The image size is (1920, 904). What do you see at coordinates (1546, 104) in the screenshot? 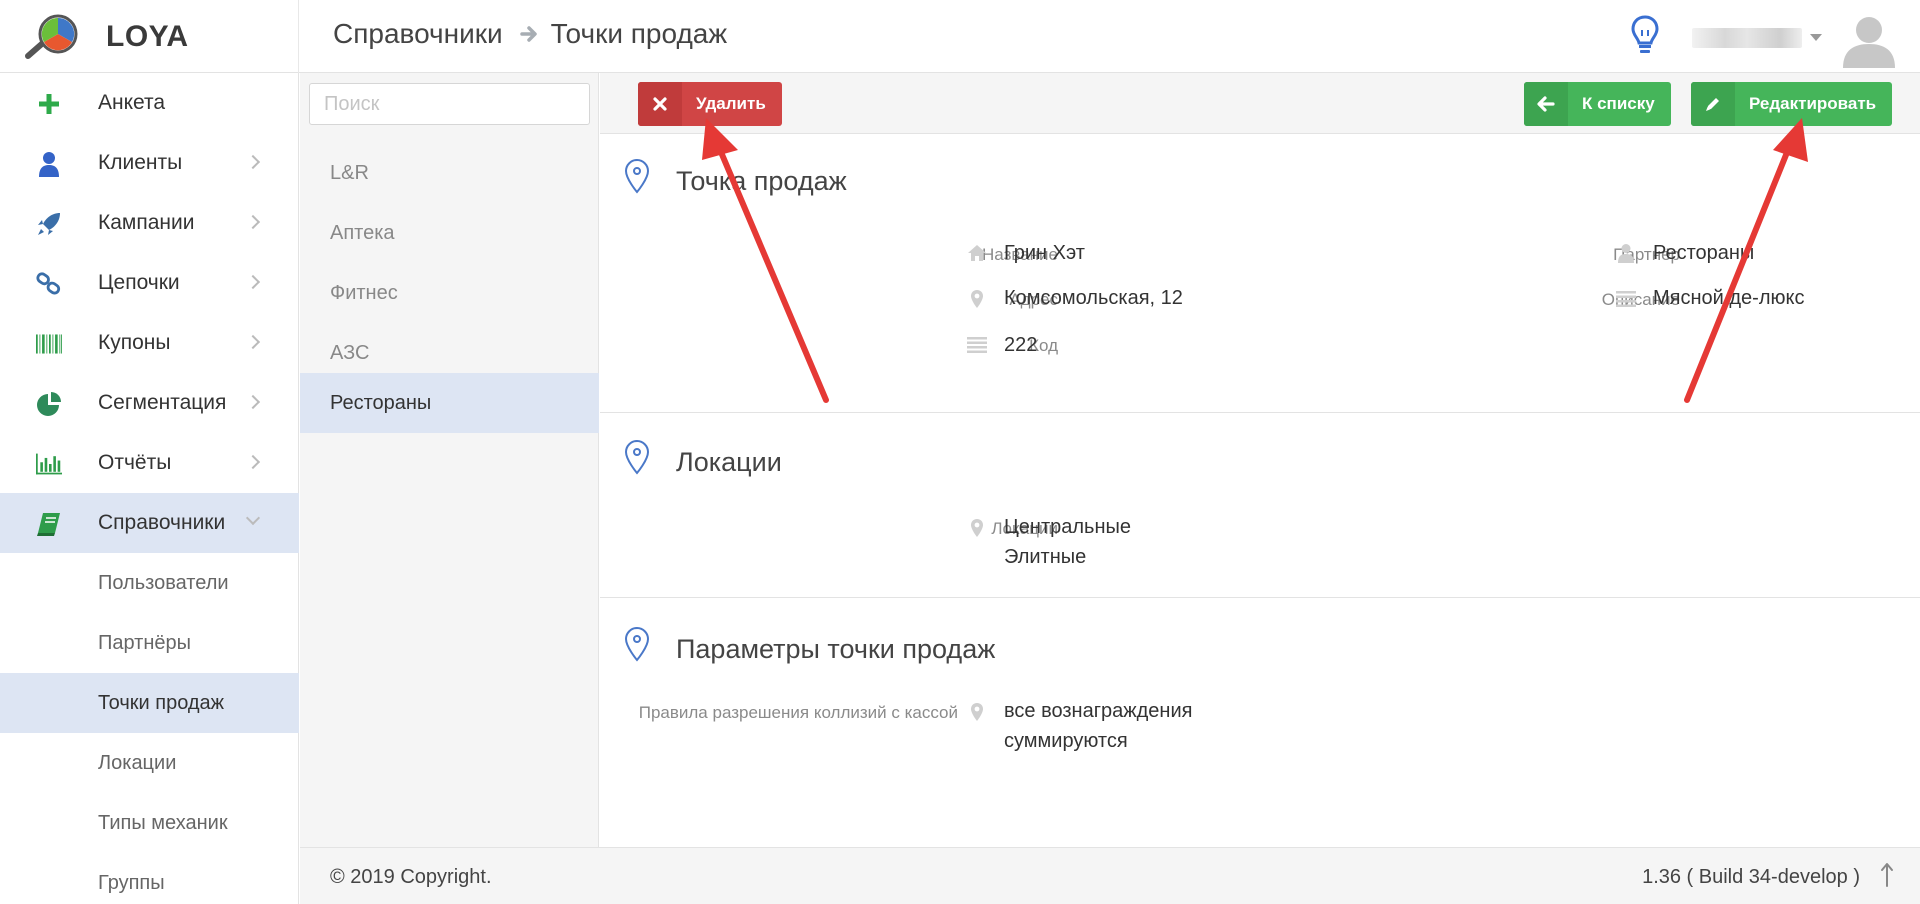
I see `arrow-left-icon` at bounding box center [1546, 104].